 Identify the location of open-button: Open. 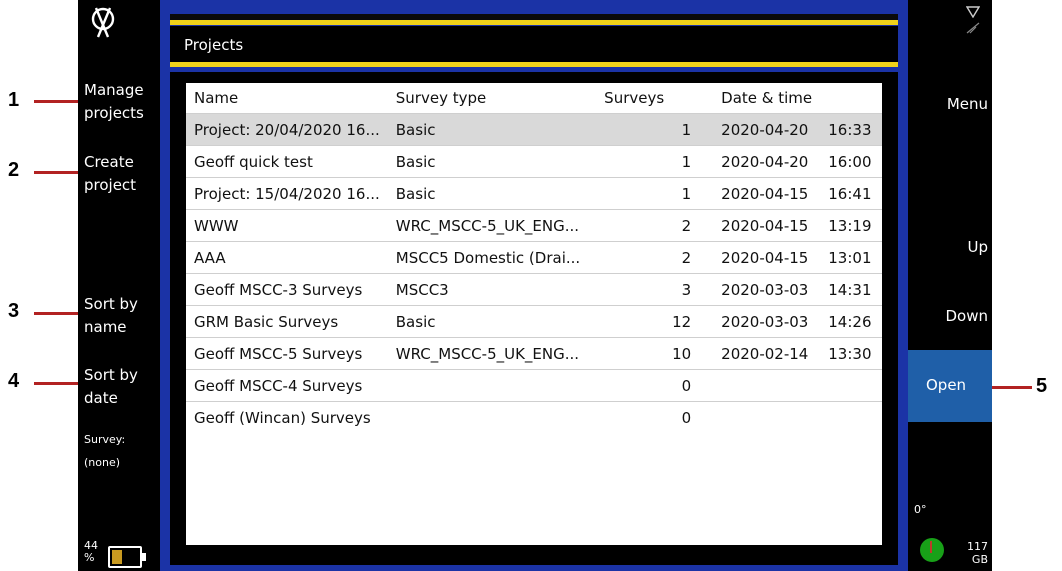
(950, 386).